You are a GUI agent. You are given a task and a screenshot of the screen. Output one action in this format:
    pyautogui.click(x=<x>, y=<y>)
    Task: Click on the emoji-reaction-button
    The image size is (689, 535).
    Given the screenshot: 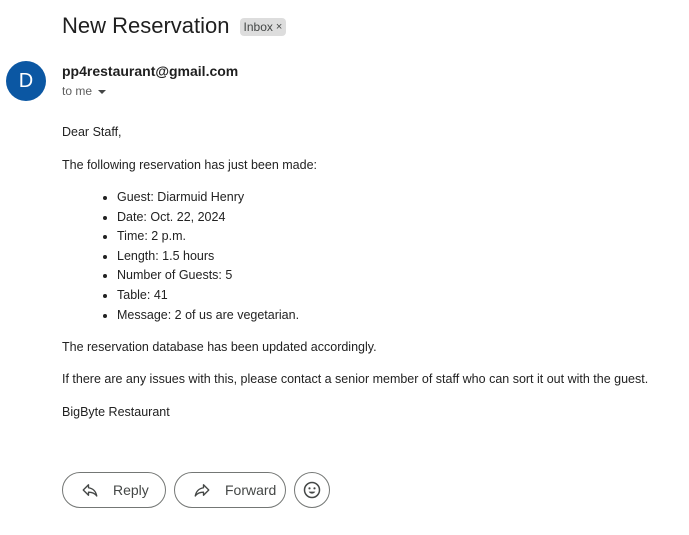 What is the action you would take?
    pyautogui.click(x=312, y=490)
    